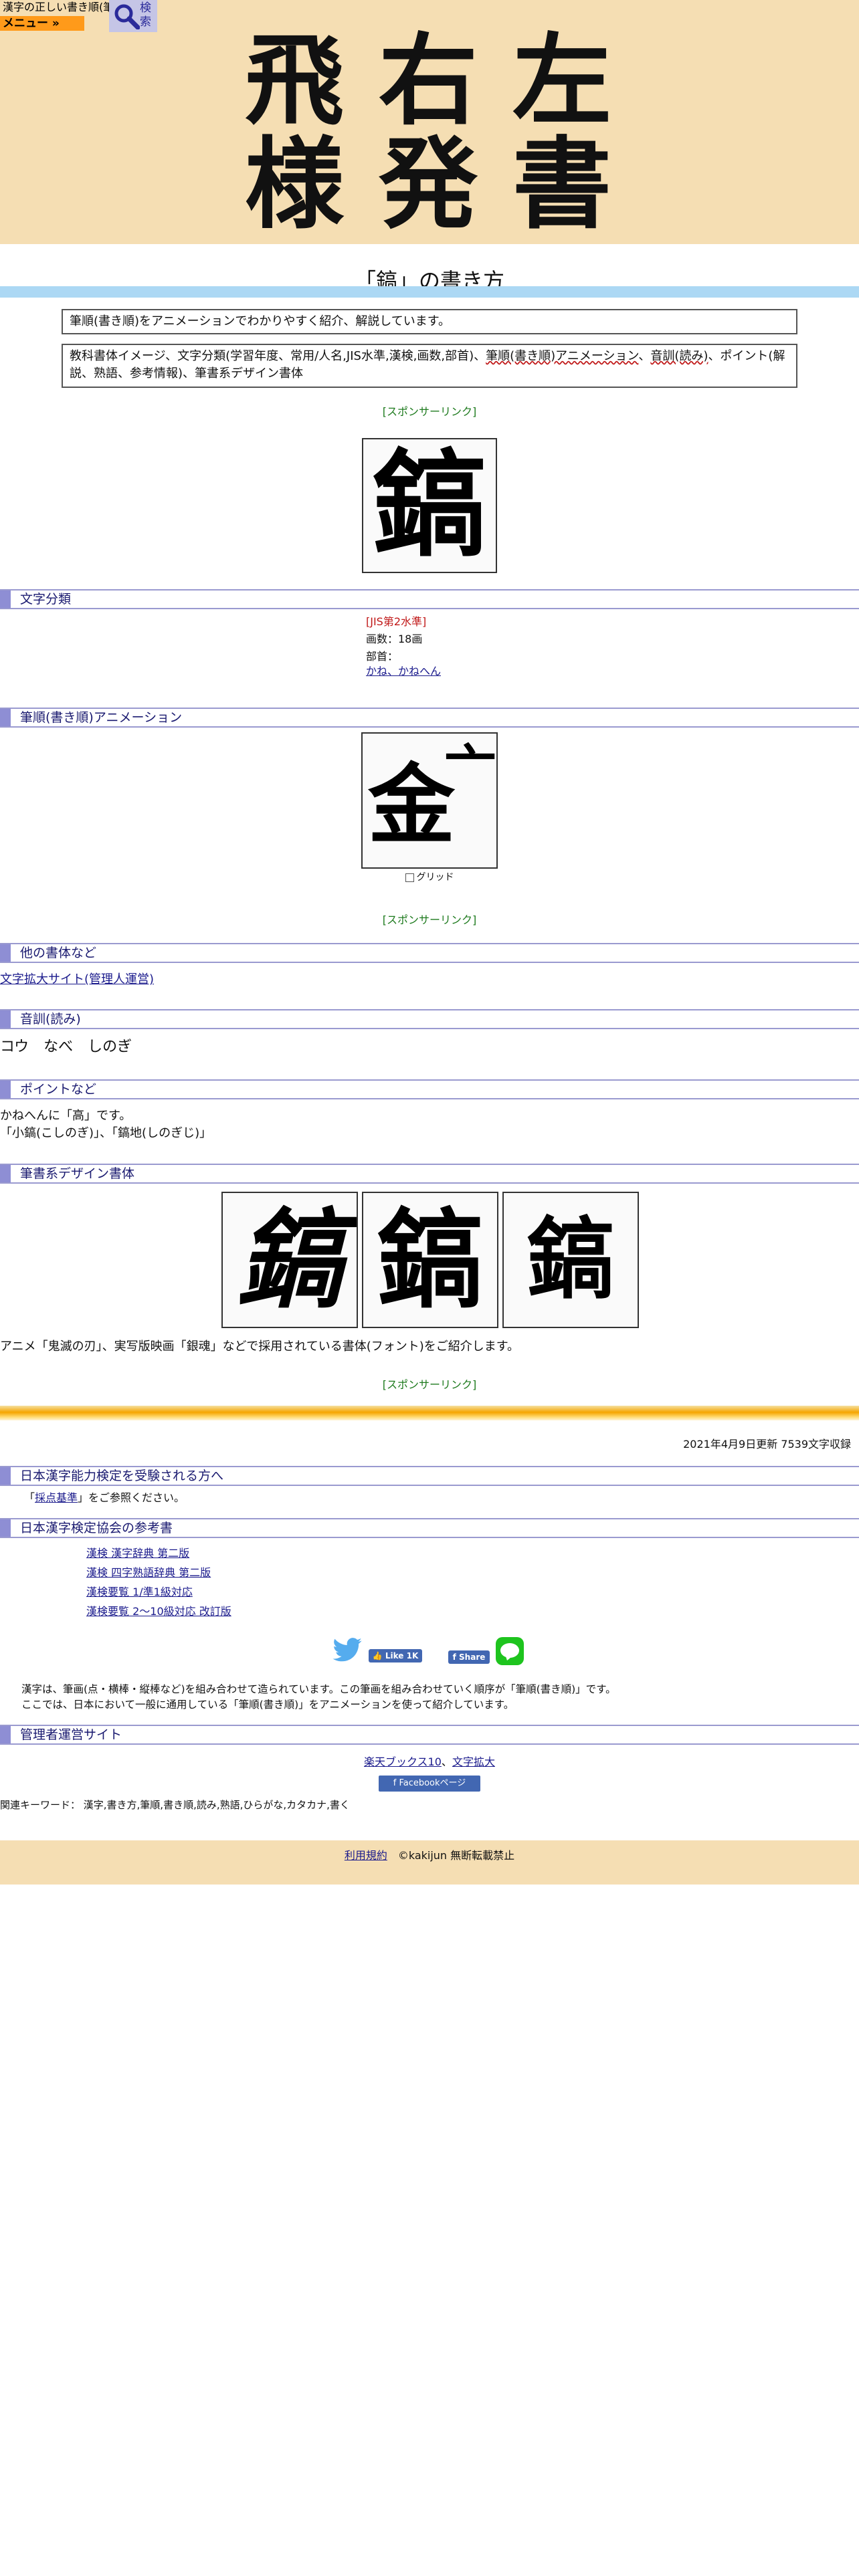 The width and height of the screenshot is (859, 2576). Describe the element at coordinates (132, 1497) in the screenshot. I see `kentei-note-post: 」をご参照ください。` at that location.